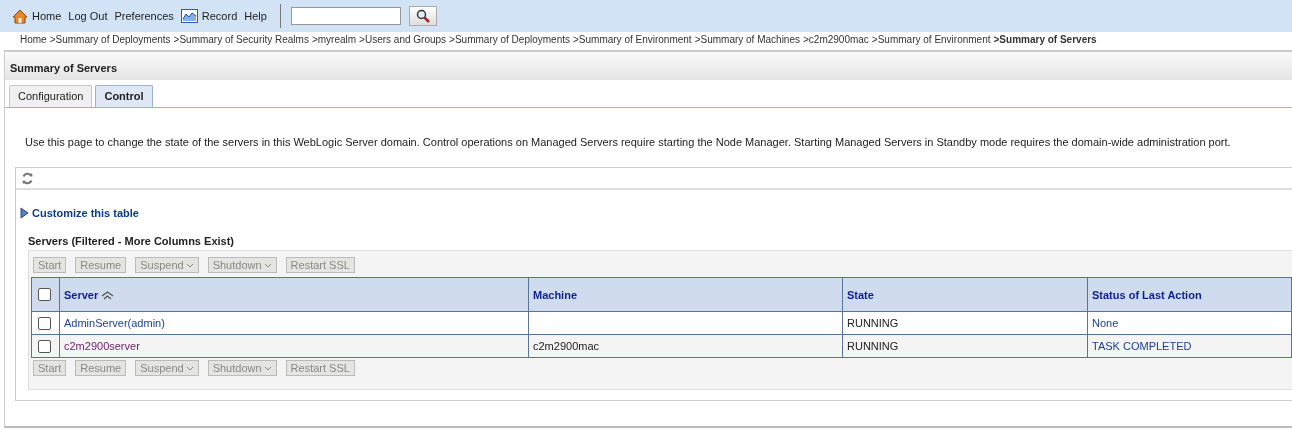  I want to click on search-button, so click(422, 16).